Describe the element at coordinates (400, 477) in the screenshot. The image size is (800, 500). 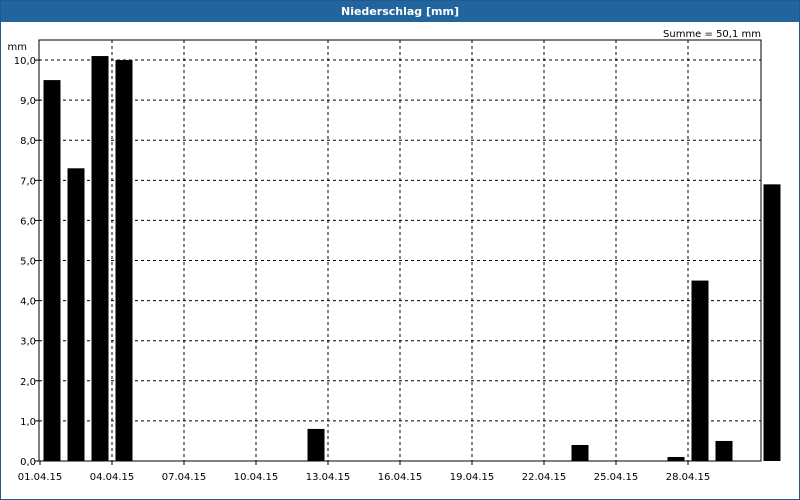
I see `x-tick-label: 16.04.15` at that location.